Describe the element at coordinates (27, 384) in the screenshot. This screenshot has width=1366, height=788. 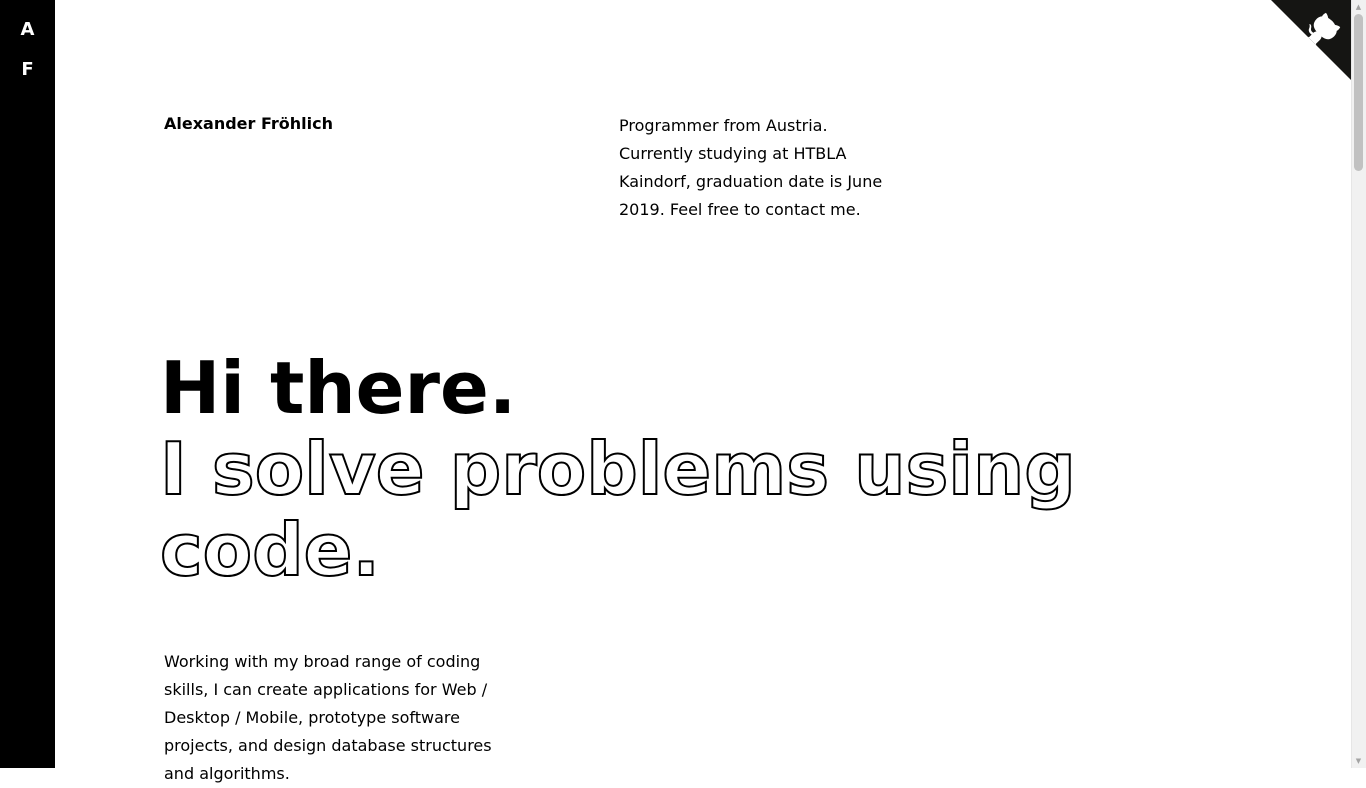
I see `sidebar: A F` at that location.